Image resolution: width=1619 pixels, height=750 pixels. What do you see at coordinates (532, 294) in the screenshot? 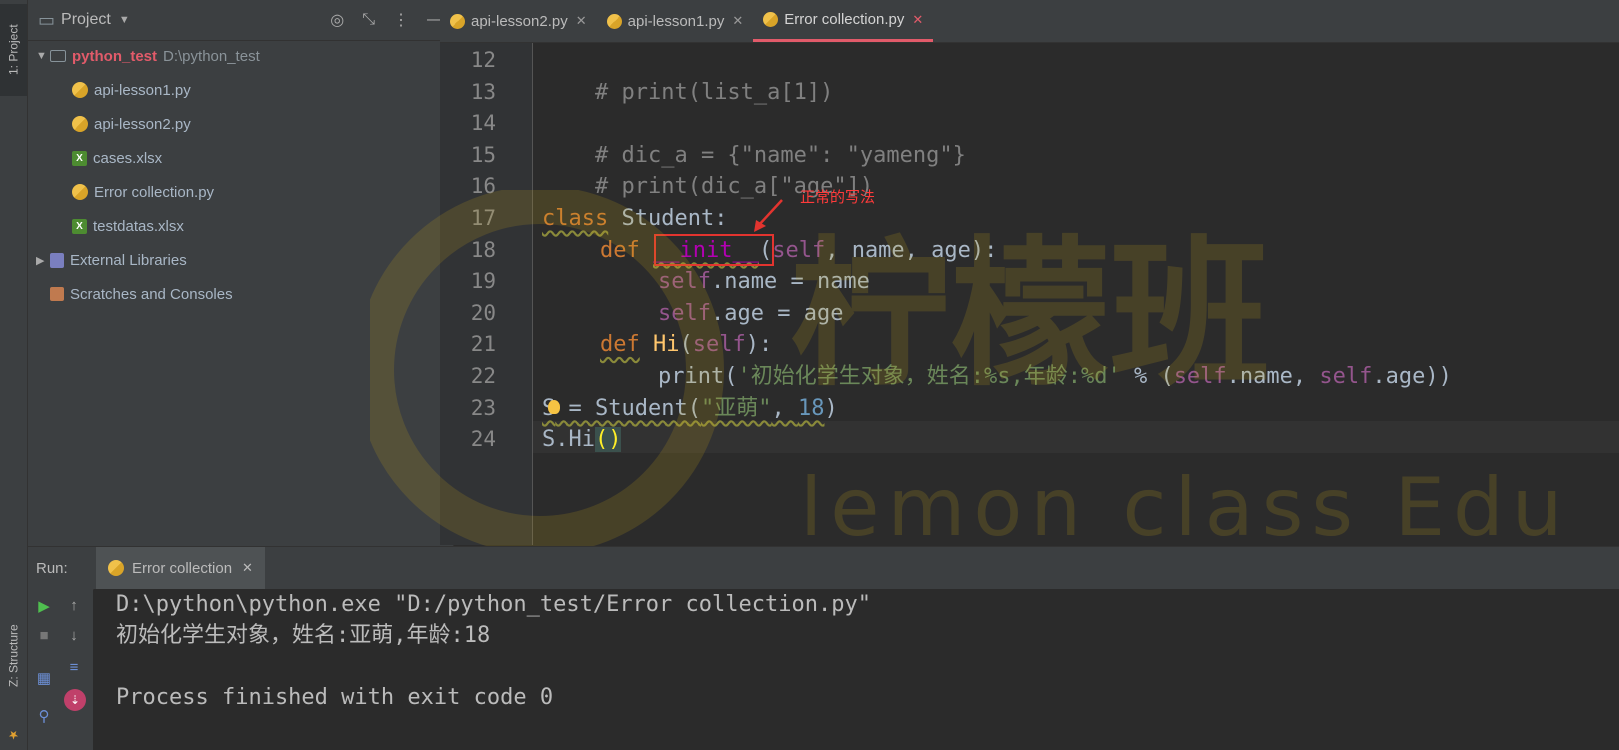
I see `gutter-divider` at bounding box center [532, 294].